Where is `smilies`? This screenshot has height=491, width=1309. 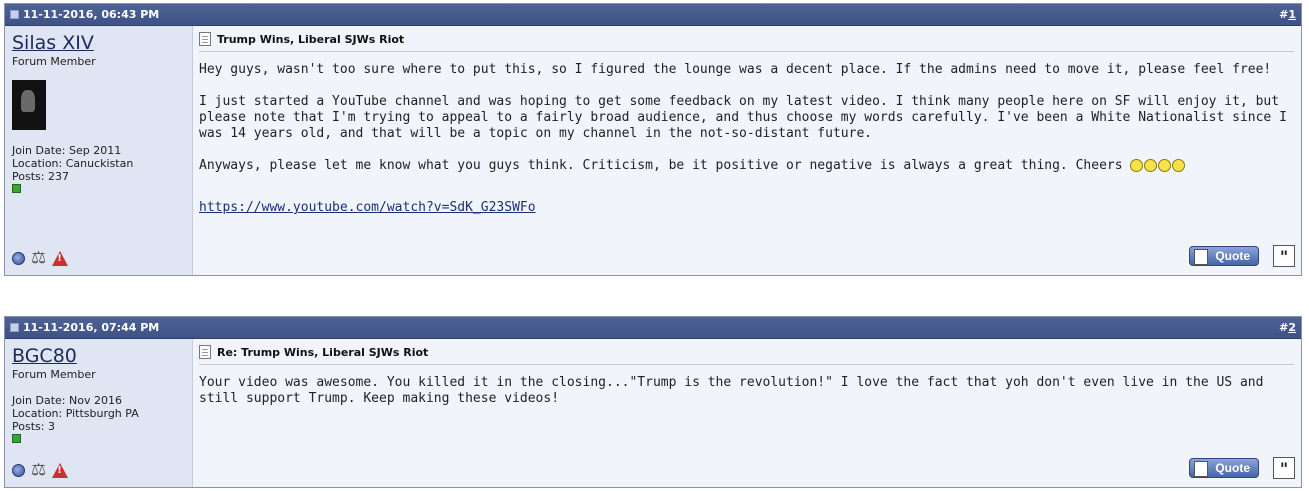
smilies is located at coordinates (1158, 165).